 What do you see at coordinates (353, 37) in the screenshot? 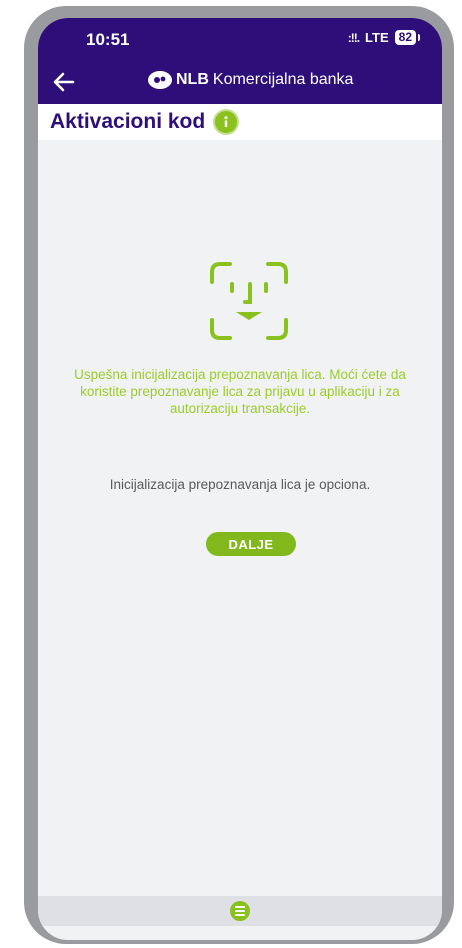
I see `signal-icon: :!!.` at bounding box center [353, 37].